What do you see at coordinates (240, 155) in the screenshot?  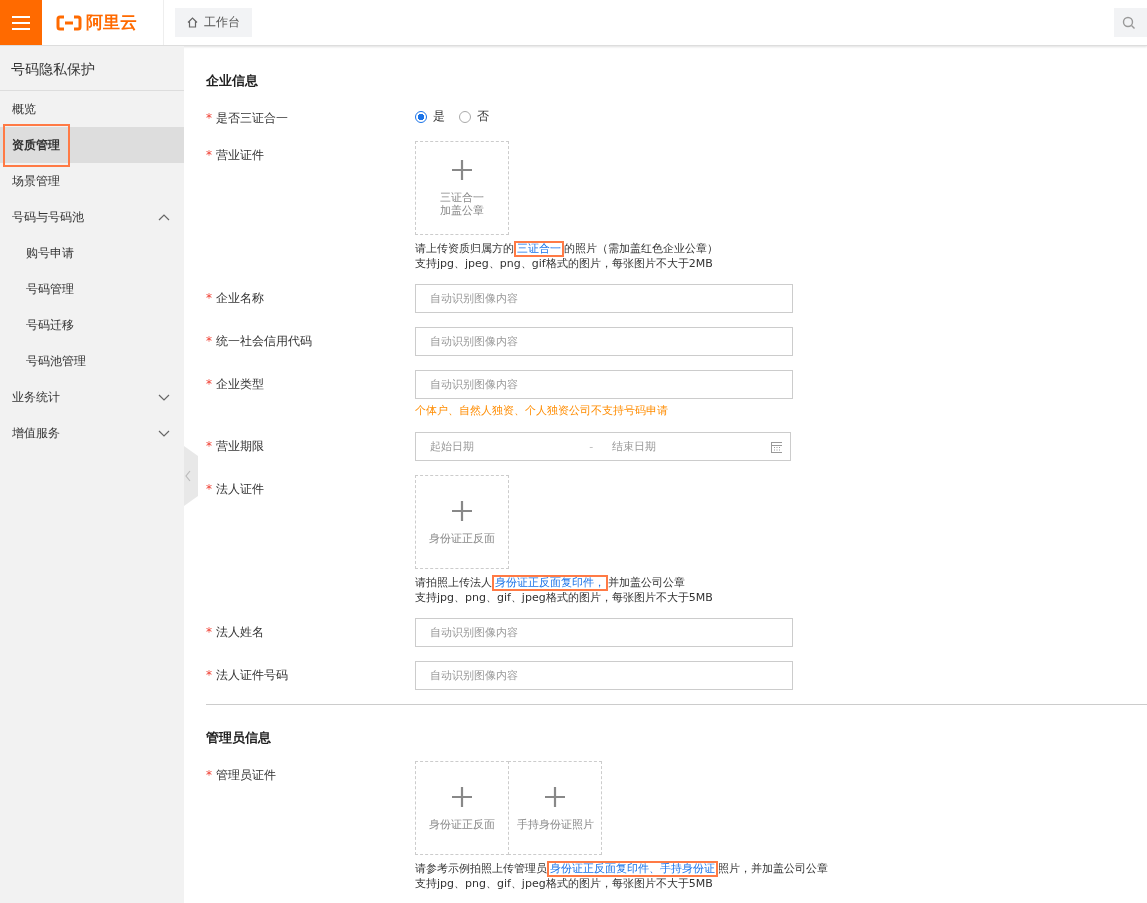 I see `field-label: 营业证件` at bounding box center [240, 155].